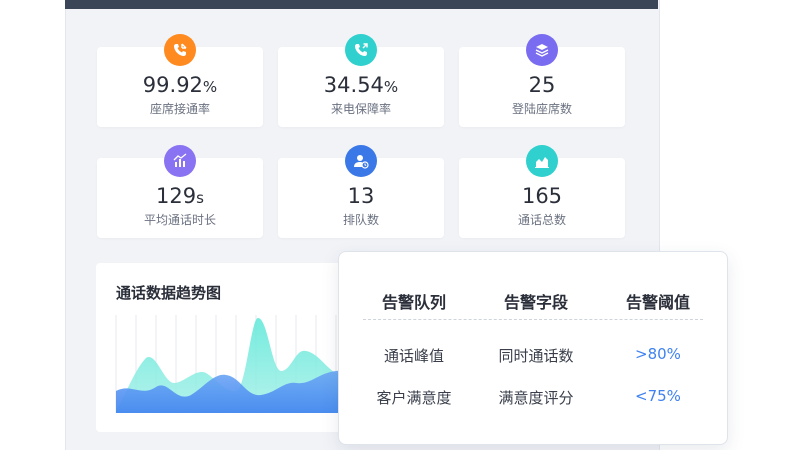 This screenshot has width=800, height=450. I want to click on stat-card-queue: 13 排队数, so click(361, 191).